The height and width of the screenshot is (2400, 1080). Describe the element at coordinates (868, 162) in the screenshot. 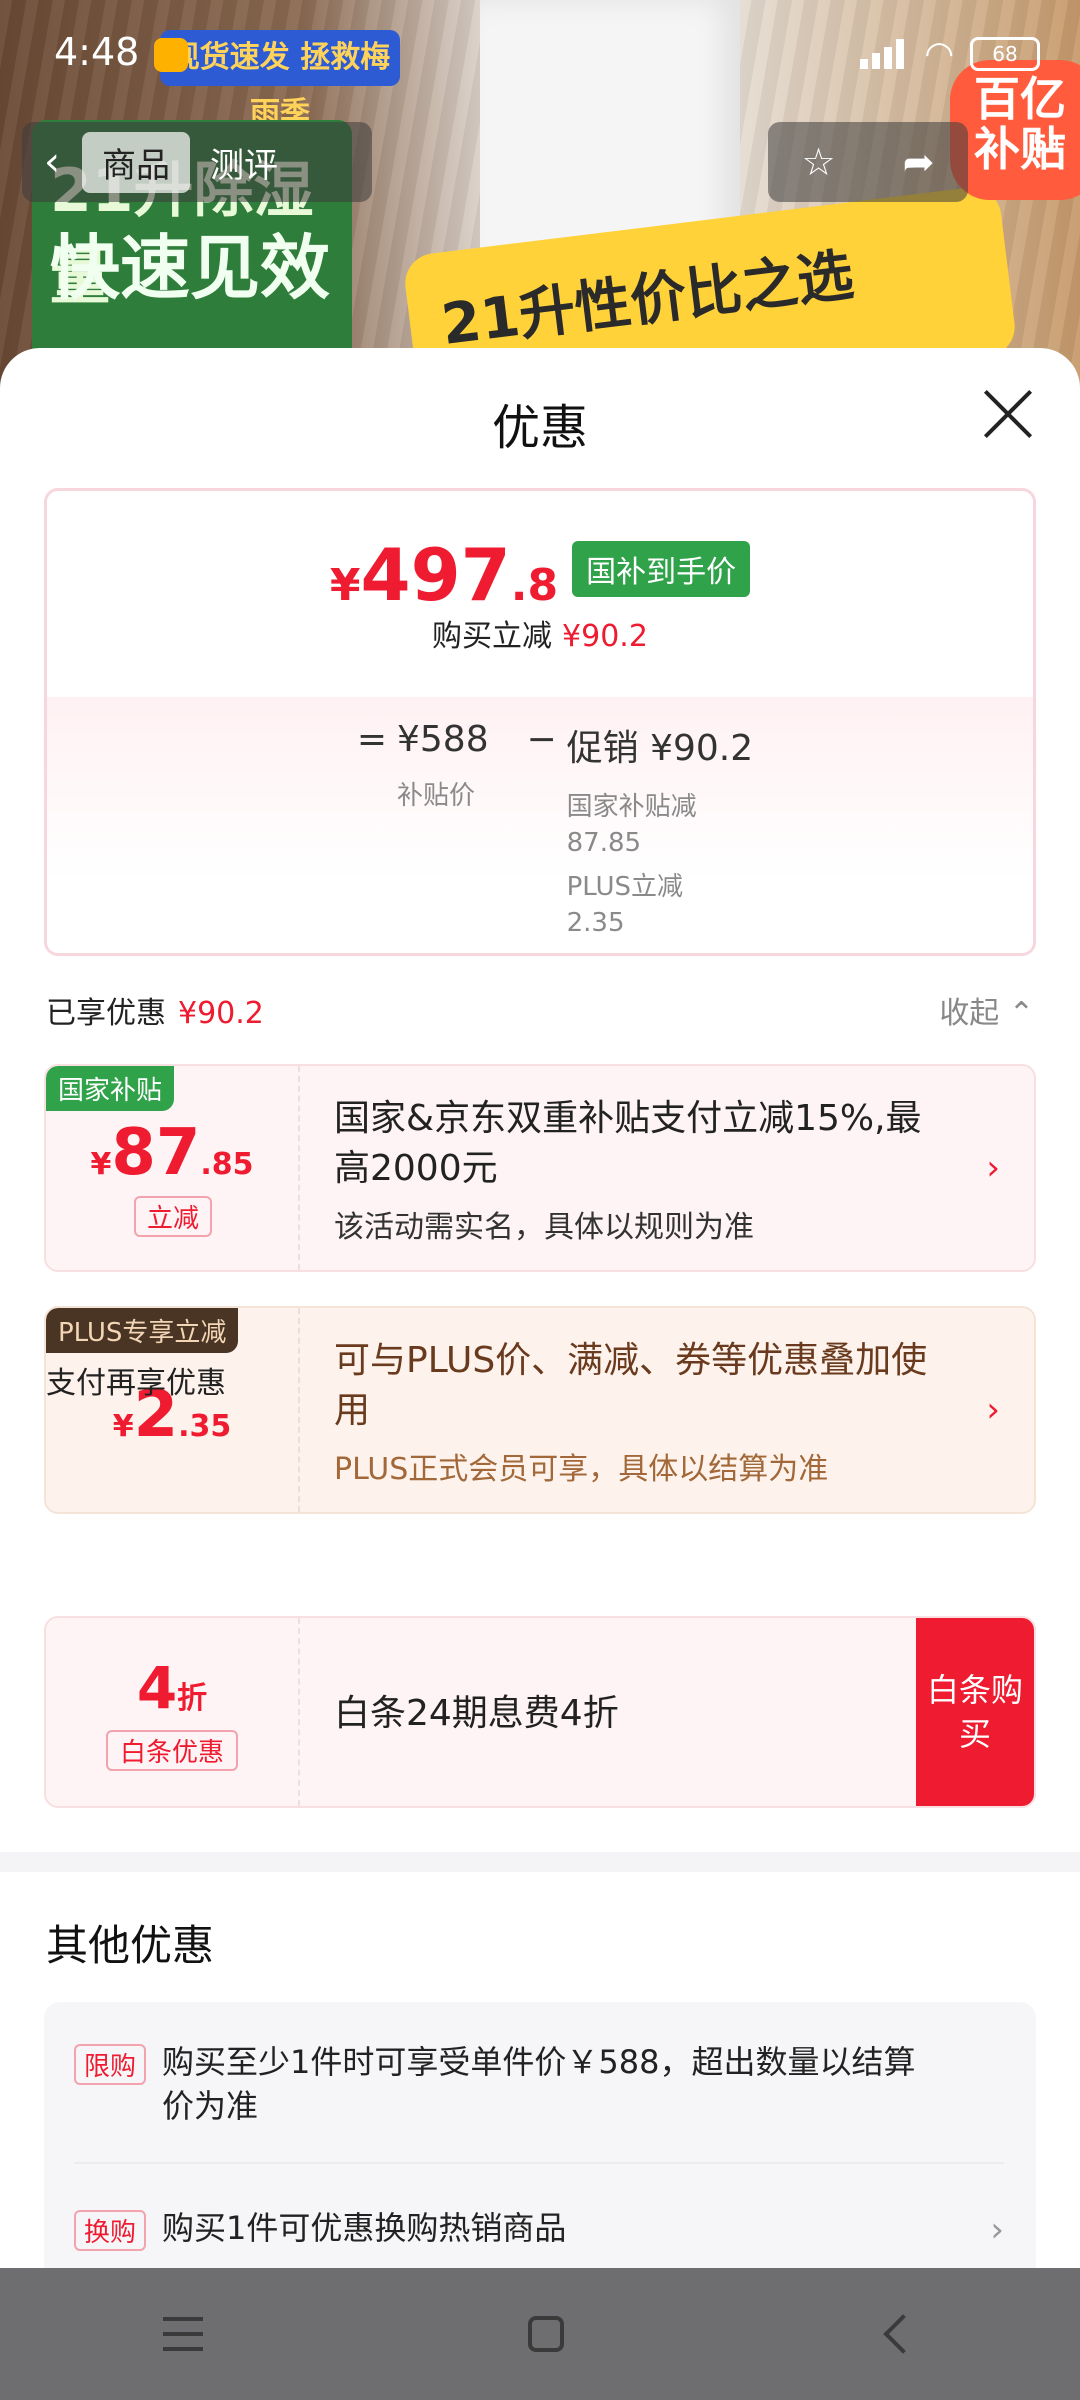

I see `product-nav-actions: ☆ ➦` at that location.